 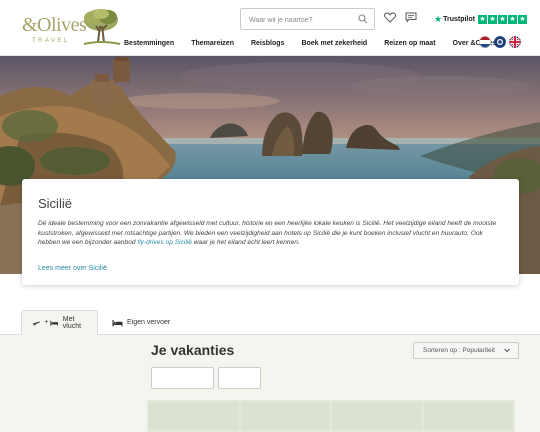 I want to click on uk-flag-icon, so click(x=515, y=42).